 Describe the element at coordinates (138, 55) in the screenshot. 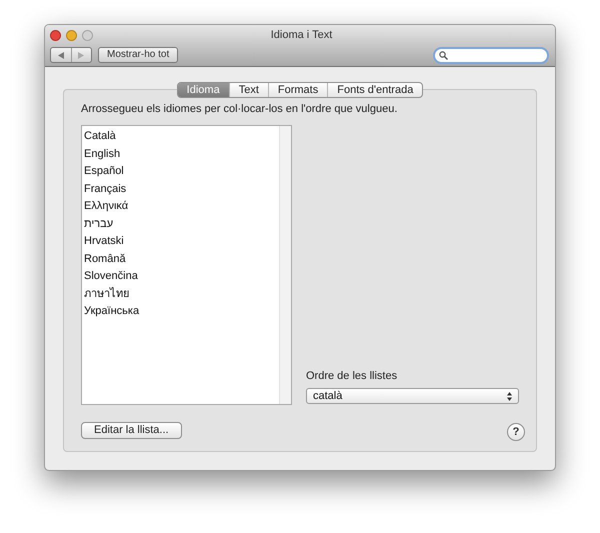

I see `show-all-button: Mostrar-ho tot` at that location.